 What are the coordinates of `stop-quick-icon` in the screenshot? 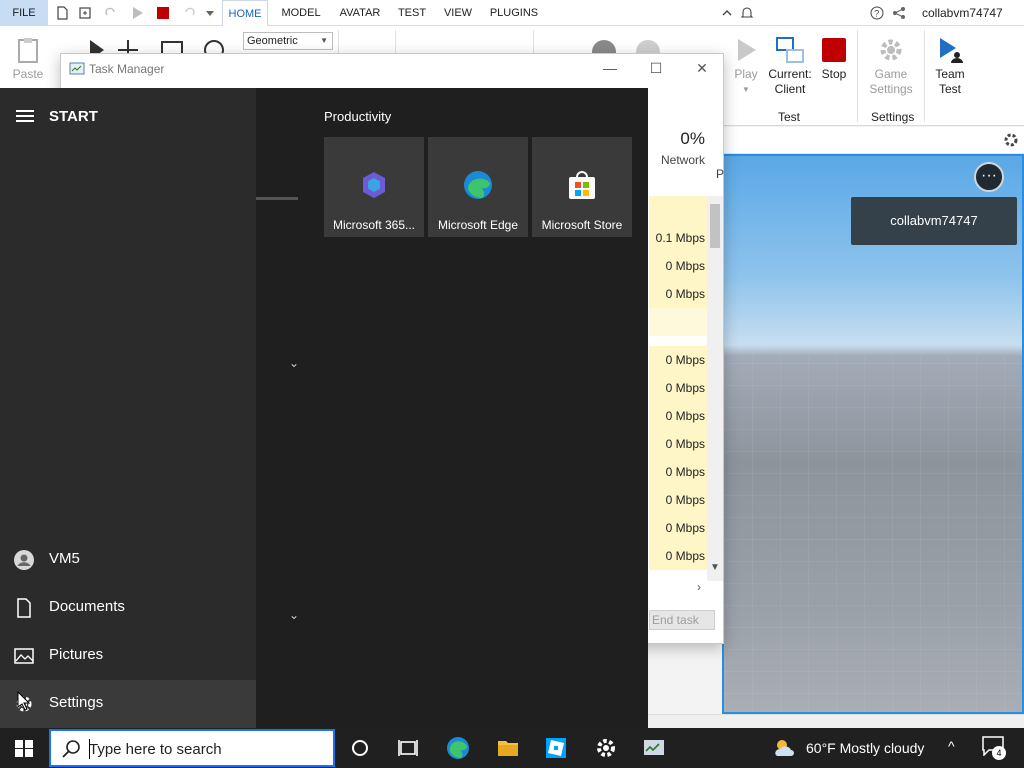 It's located at (163, 13).